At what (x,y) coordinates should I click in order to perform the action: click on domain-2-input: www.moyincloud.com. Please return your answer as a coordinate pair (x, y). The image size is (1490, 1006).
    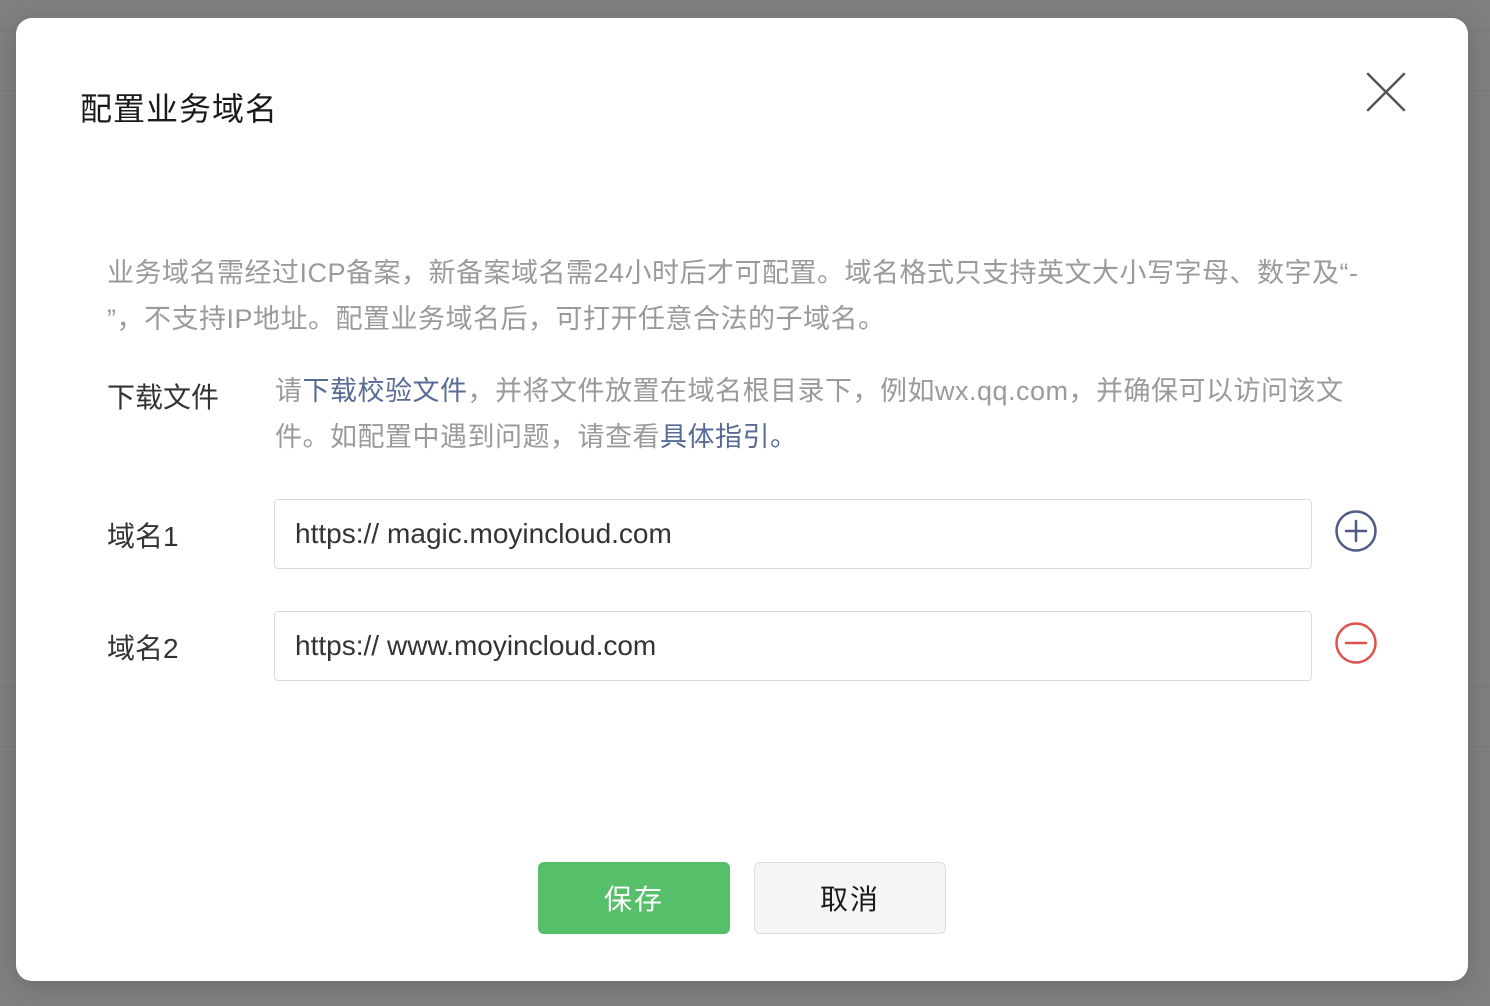
    Looking at the image, I should click on (839, 646).